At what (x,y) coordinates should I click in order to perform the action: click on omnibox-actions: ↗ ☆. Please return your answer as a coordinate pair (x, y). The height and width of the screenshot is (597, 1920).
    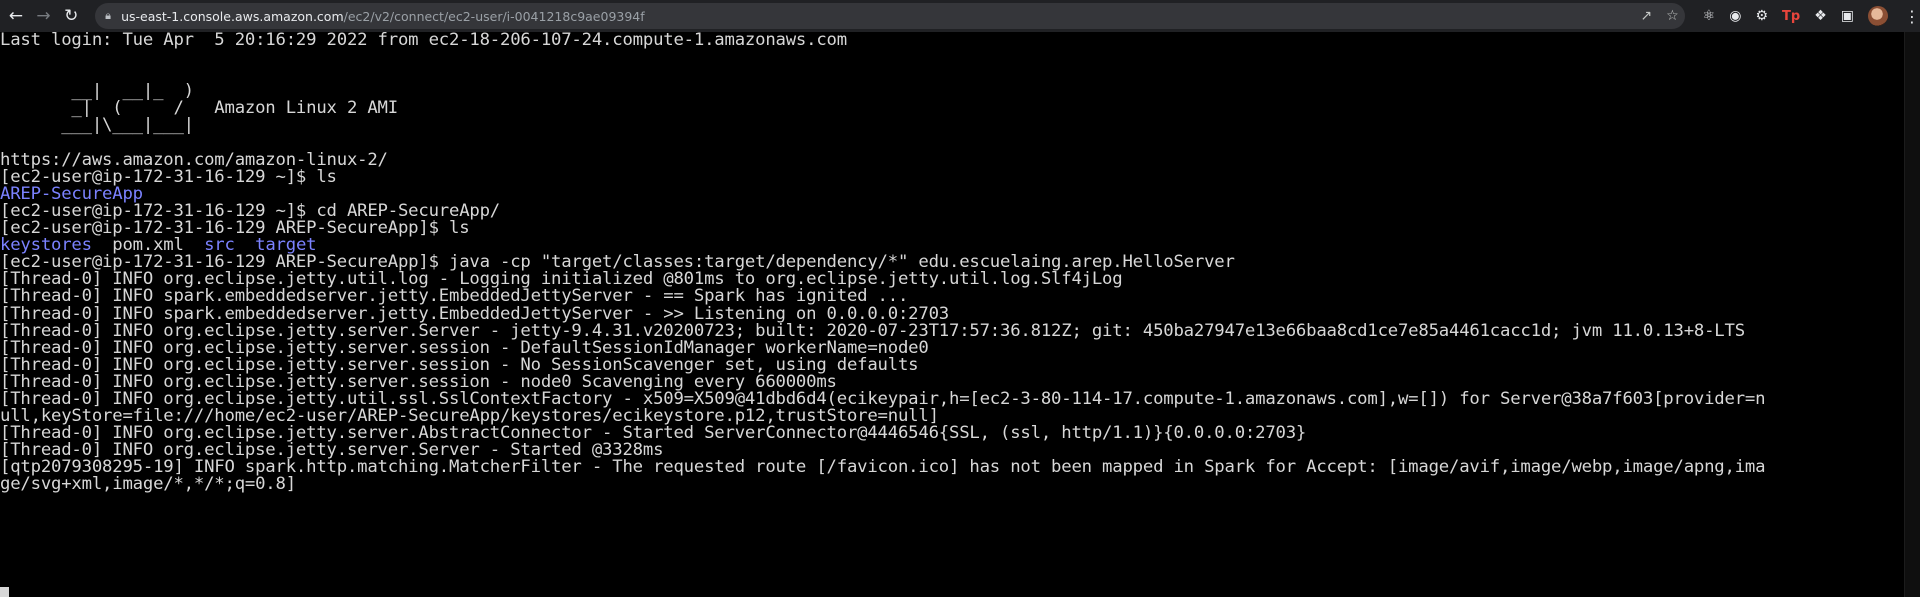
    Looking at the image, I should click on (1659, 16).